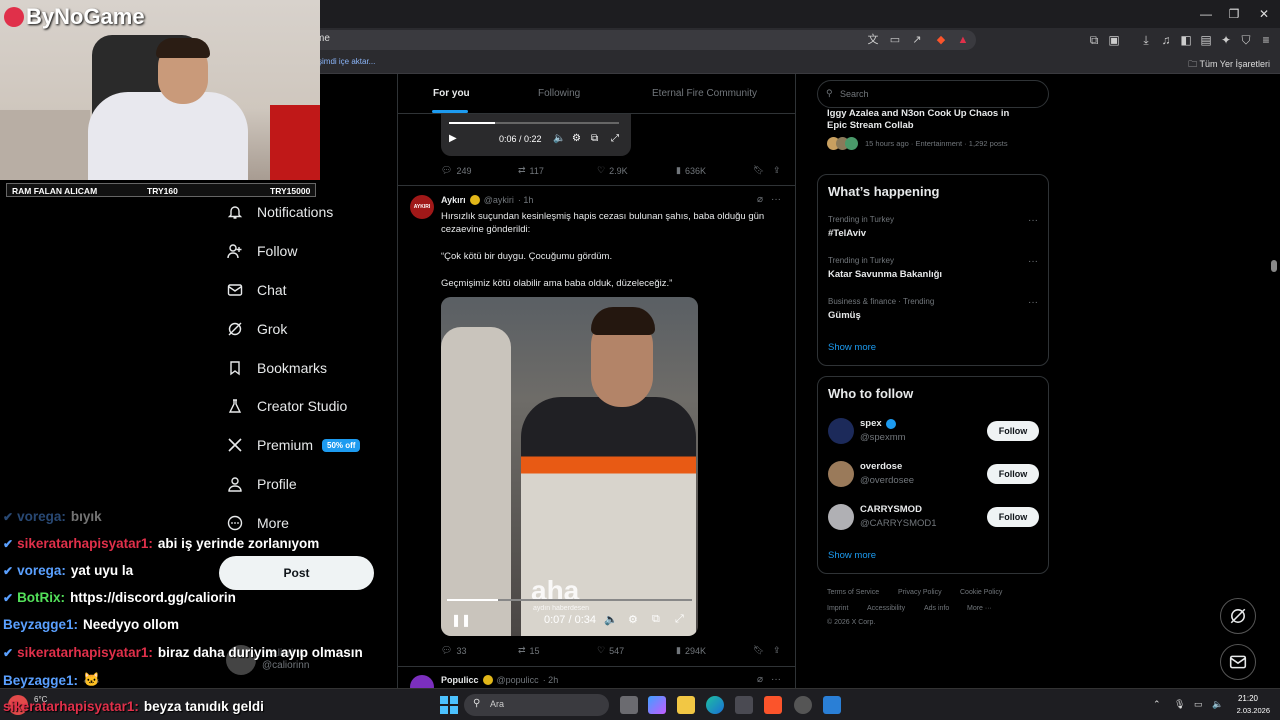 This screenshot has width=1280, height=720. Describe the element at coordinates (526, 200) in the screenshot. I see `tweet-time: · 1h` at that location.